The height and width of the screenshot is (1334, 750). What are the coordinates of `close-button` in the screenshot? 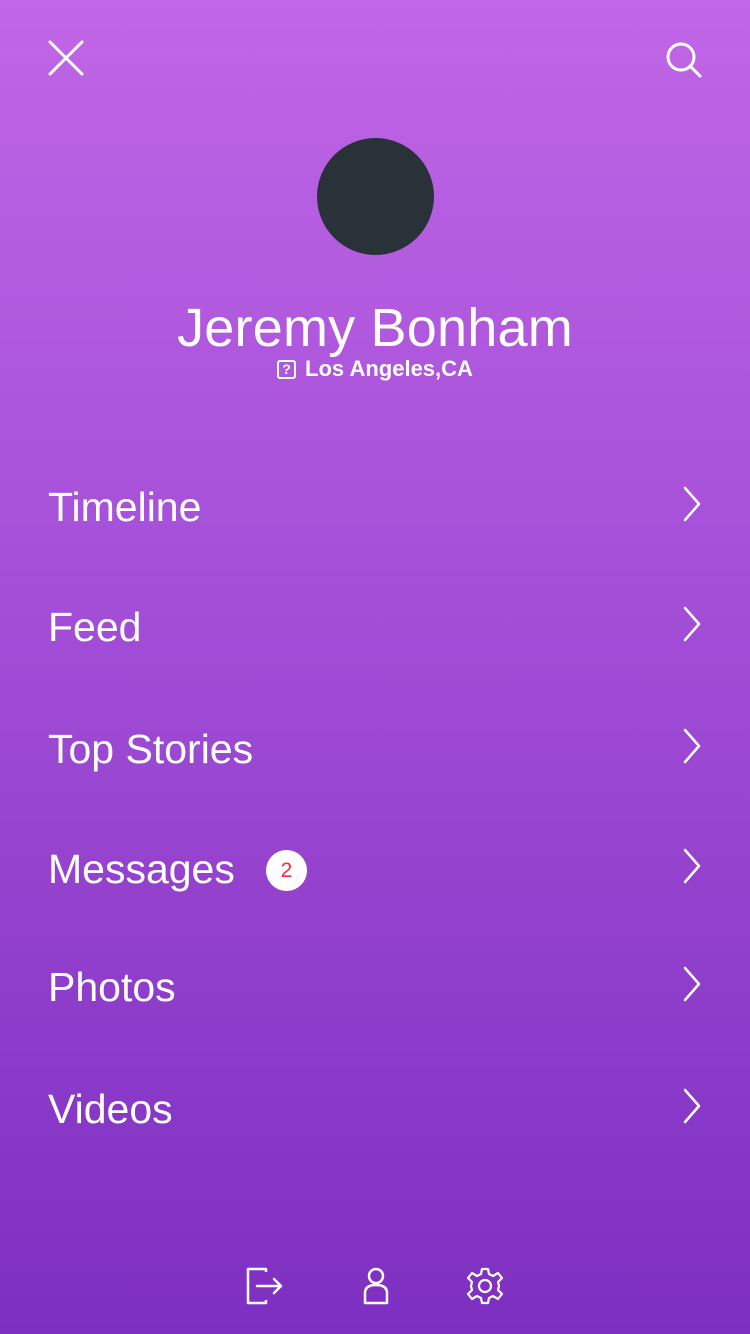 It's located at (66, 58).